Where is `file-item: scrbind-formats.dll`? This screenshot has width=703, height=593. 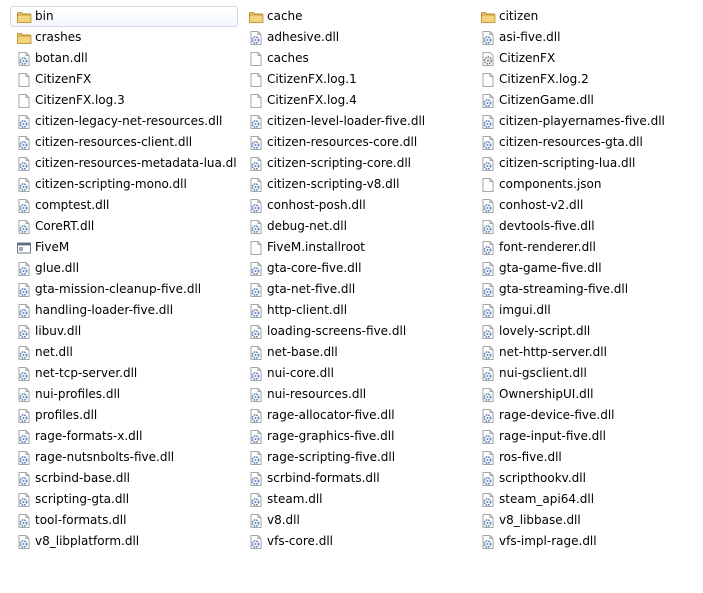 file-item: scrbind-formats.dll is located at coordinates (356, 478).